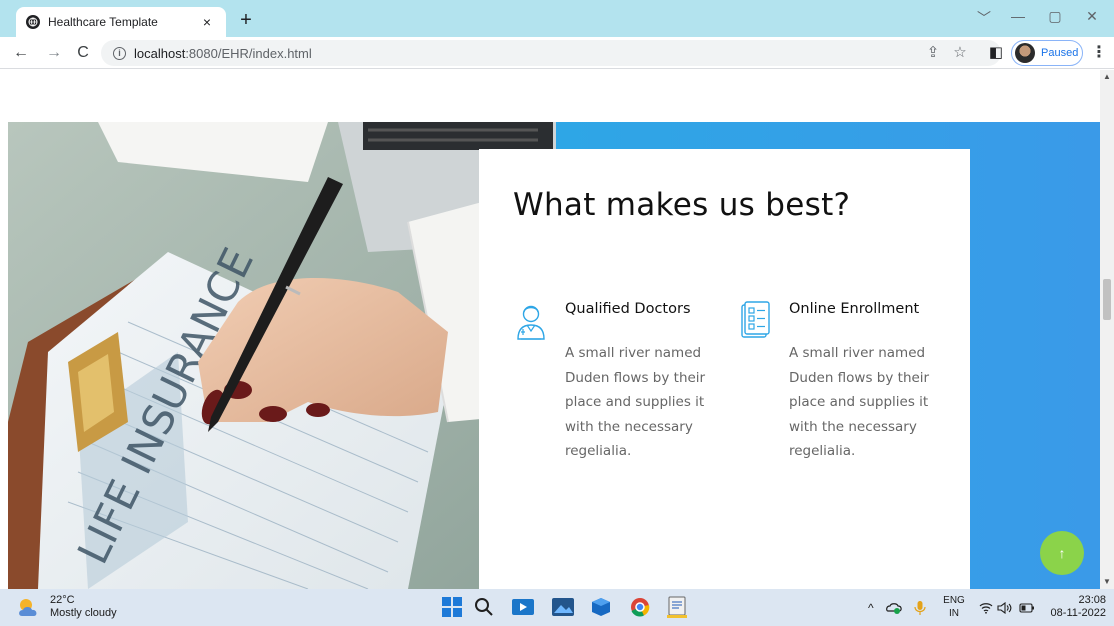  What do you see at coordinates (920, 607) in the screenshot?
I see `microphone-icon` at bounding box center [920, 607].